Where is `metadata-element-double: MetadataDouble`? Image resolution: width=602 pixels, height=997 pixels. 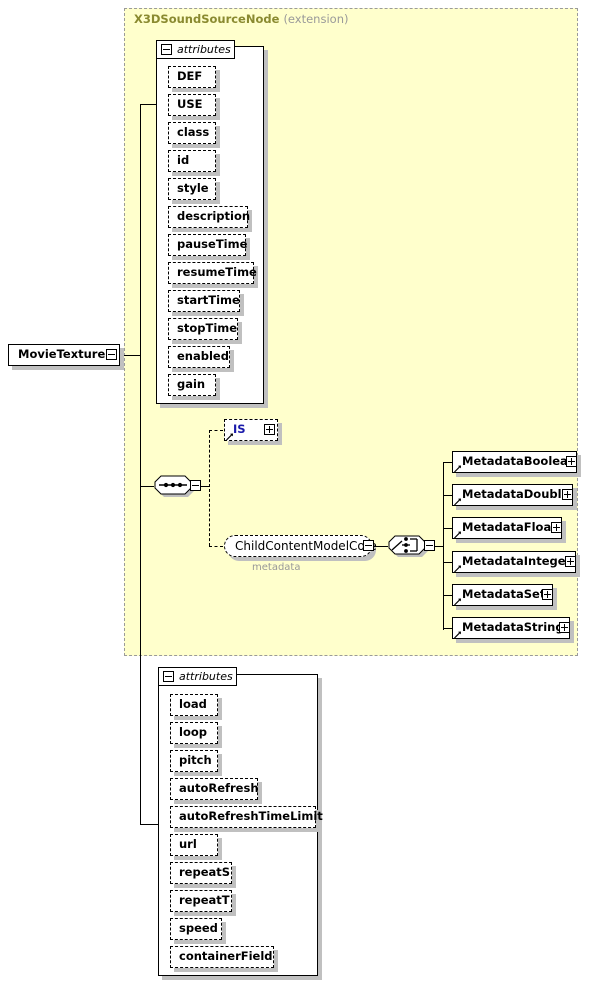
metadata-element-double: MetadataDouble is located at coordinates (512, 495).